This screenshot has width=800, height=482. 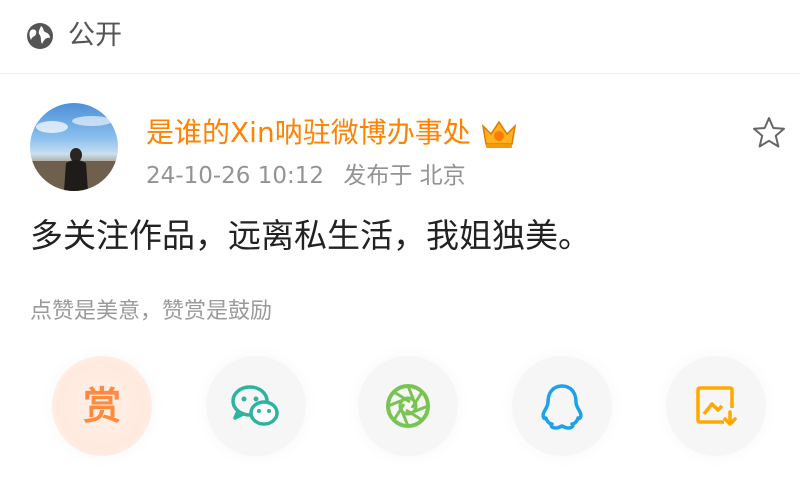 I want to click on post-source: 发布于 北京, so click(x=404, y=176).